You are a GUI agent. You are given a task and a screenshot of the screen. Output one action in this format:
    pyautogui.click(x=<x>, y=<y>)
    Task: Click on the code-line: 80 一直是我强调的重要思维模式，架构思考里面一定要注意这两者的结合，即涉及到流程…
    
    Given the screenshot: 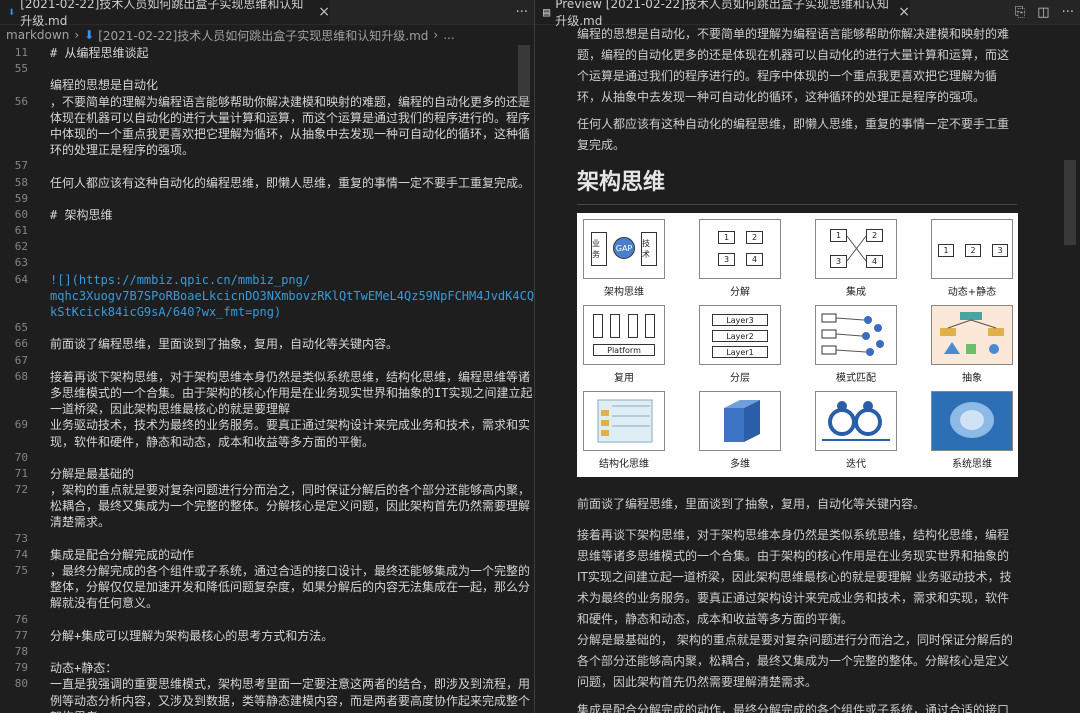 What is the action you would take?
    pyautogui.click(x=267, y=684)
    